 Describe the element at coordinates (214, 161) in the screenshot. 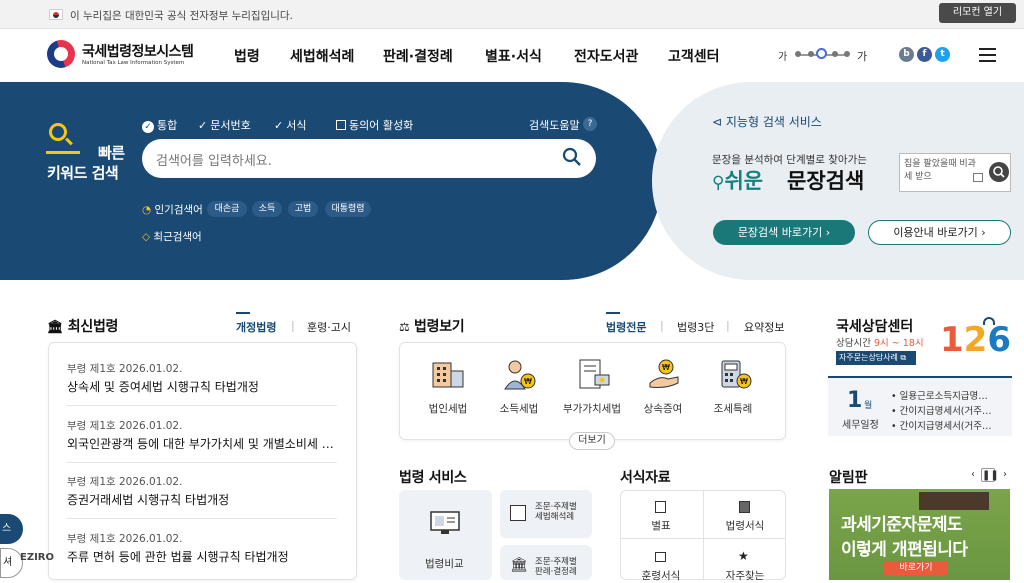

I see `search-placeholder: 검색어를 입력하세요.` at that location.